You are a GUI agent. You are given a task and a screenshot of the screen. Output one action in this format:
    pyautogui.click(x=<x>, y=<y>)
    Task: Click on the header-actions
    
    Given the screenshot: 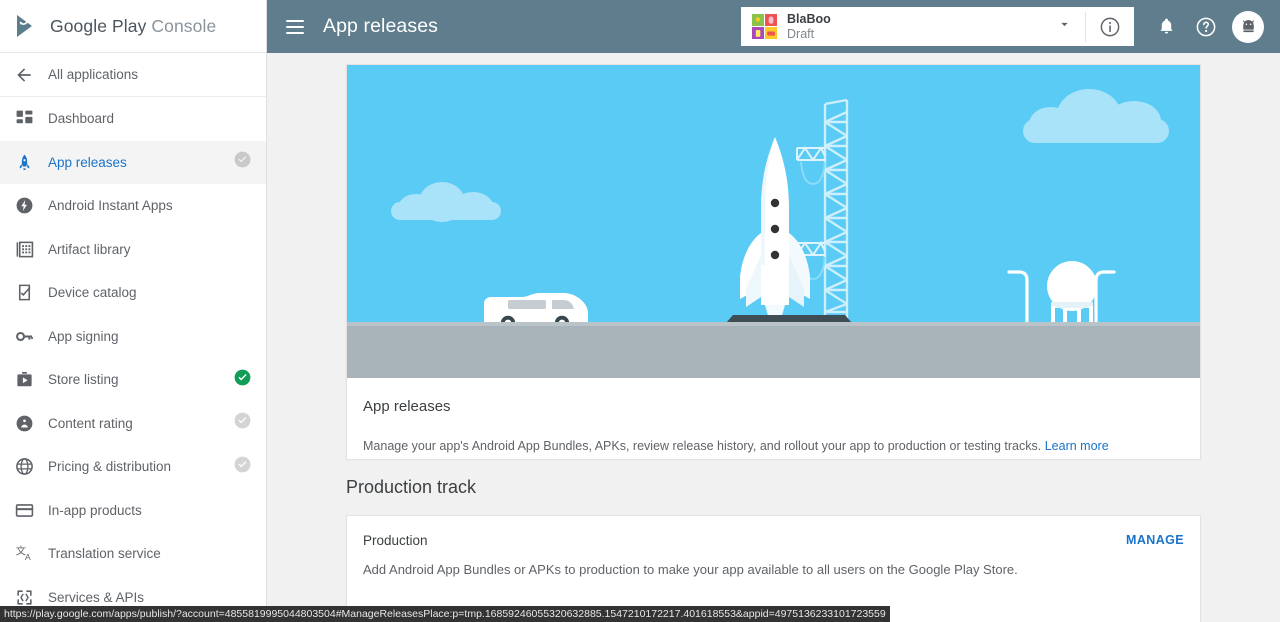 What is the action you would take?
    pyautogui.click(x=1213, y=26)
    